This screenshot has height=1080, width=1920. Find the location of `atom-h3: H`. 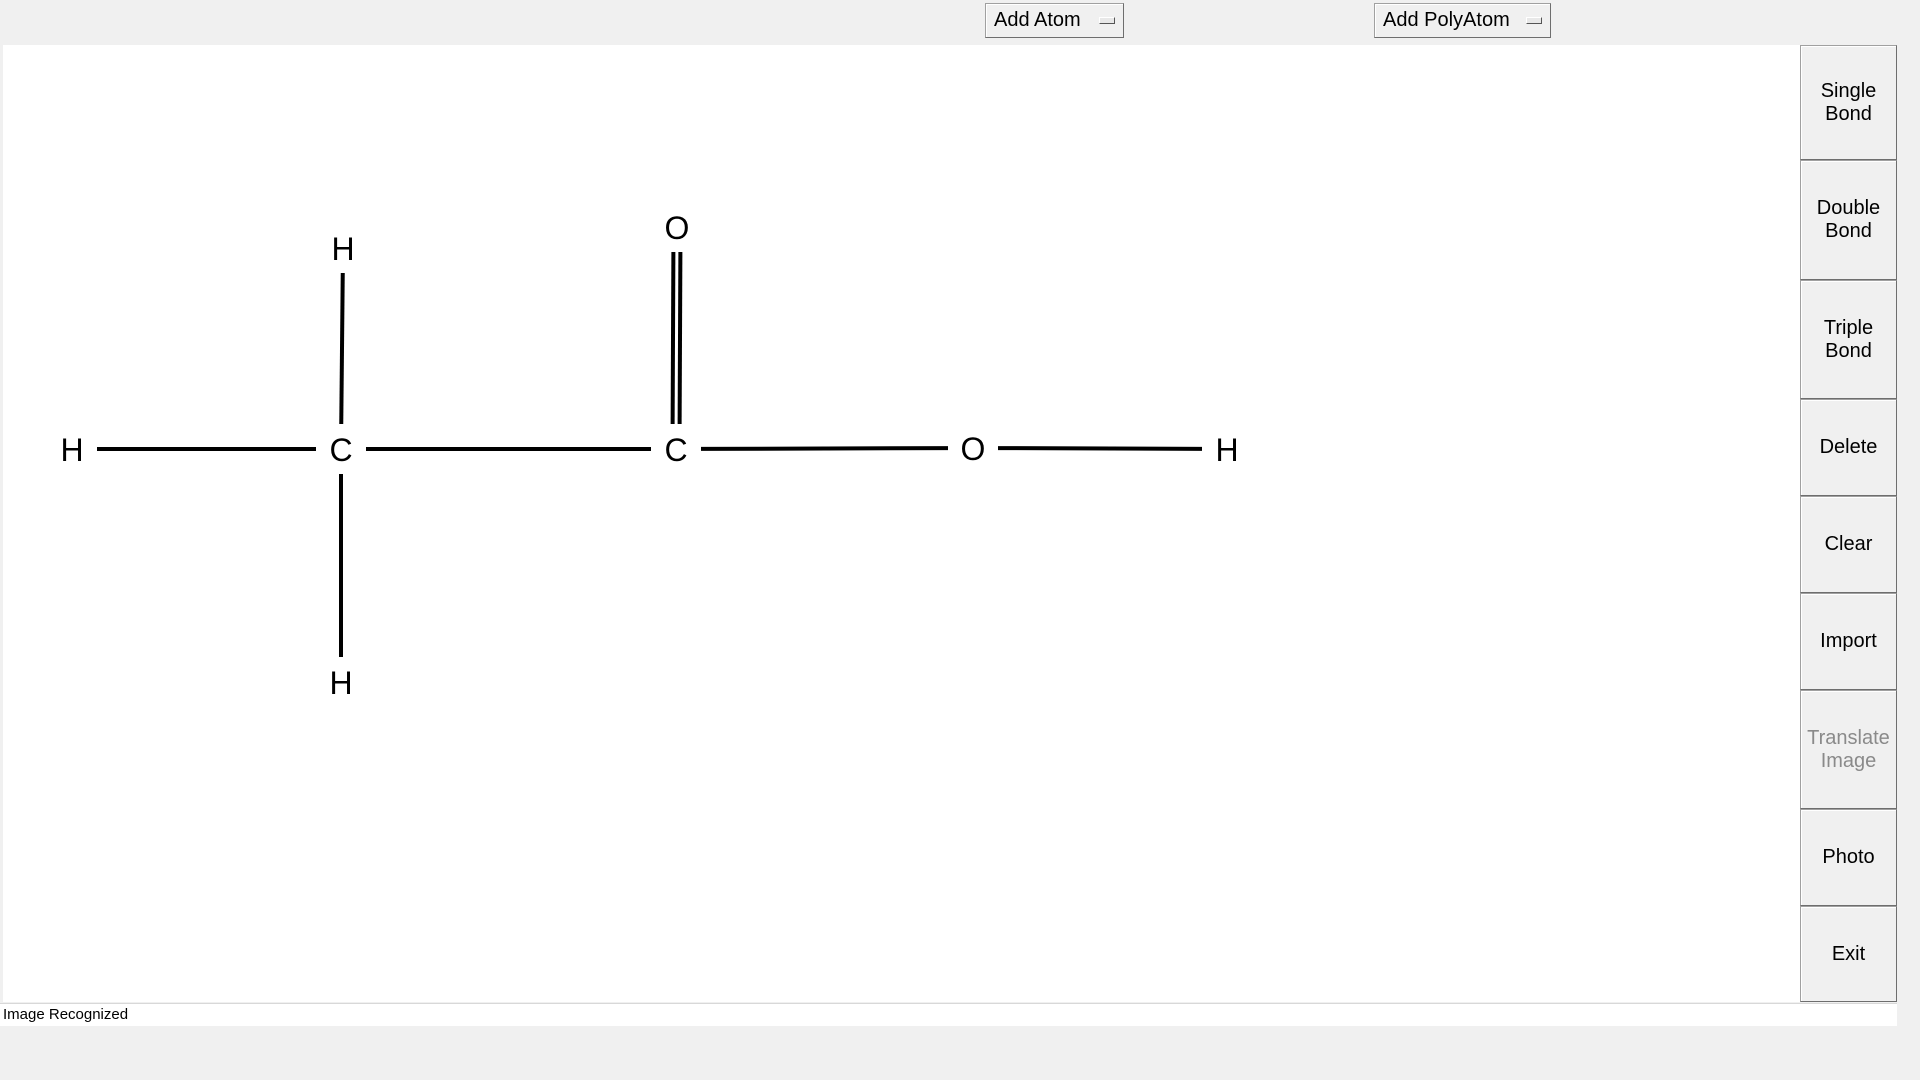

atom-h3: H is located at coordinates (340, 683).